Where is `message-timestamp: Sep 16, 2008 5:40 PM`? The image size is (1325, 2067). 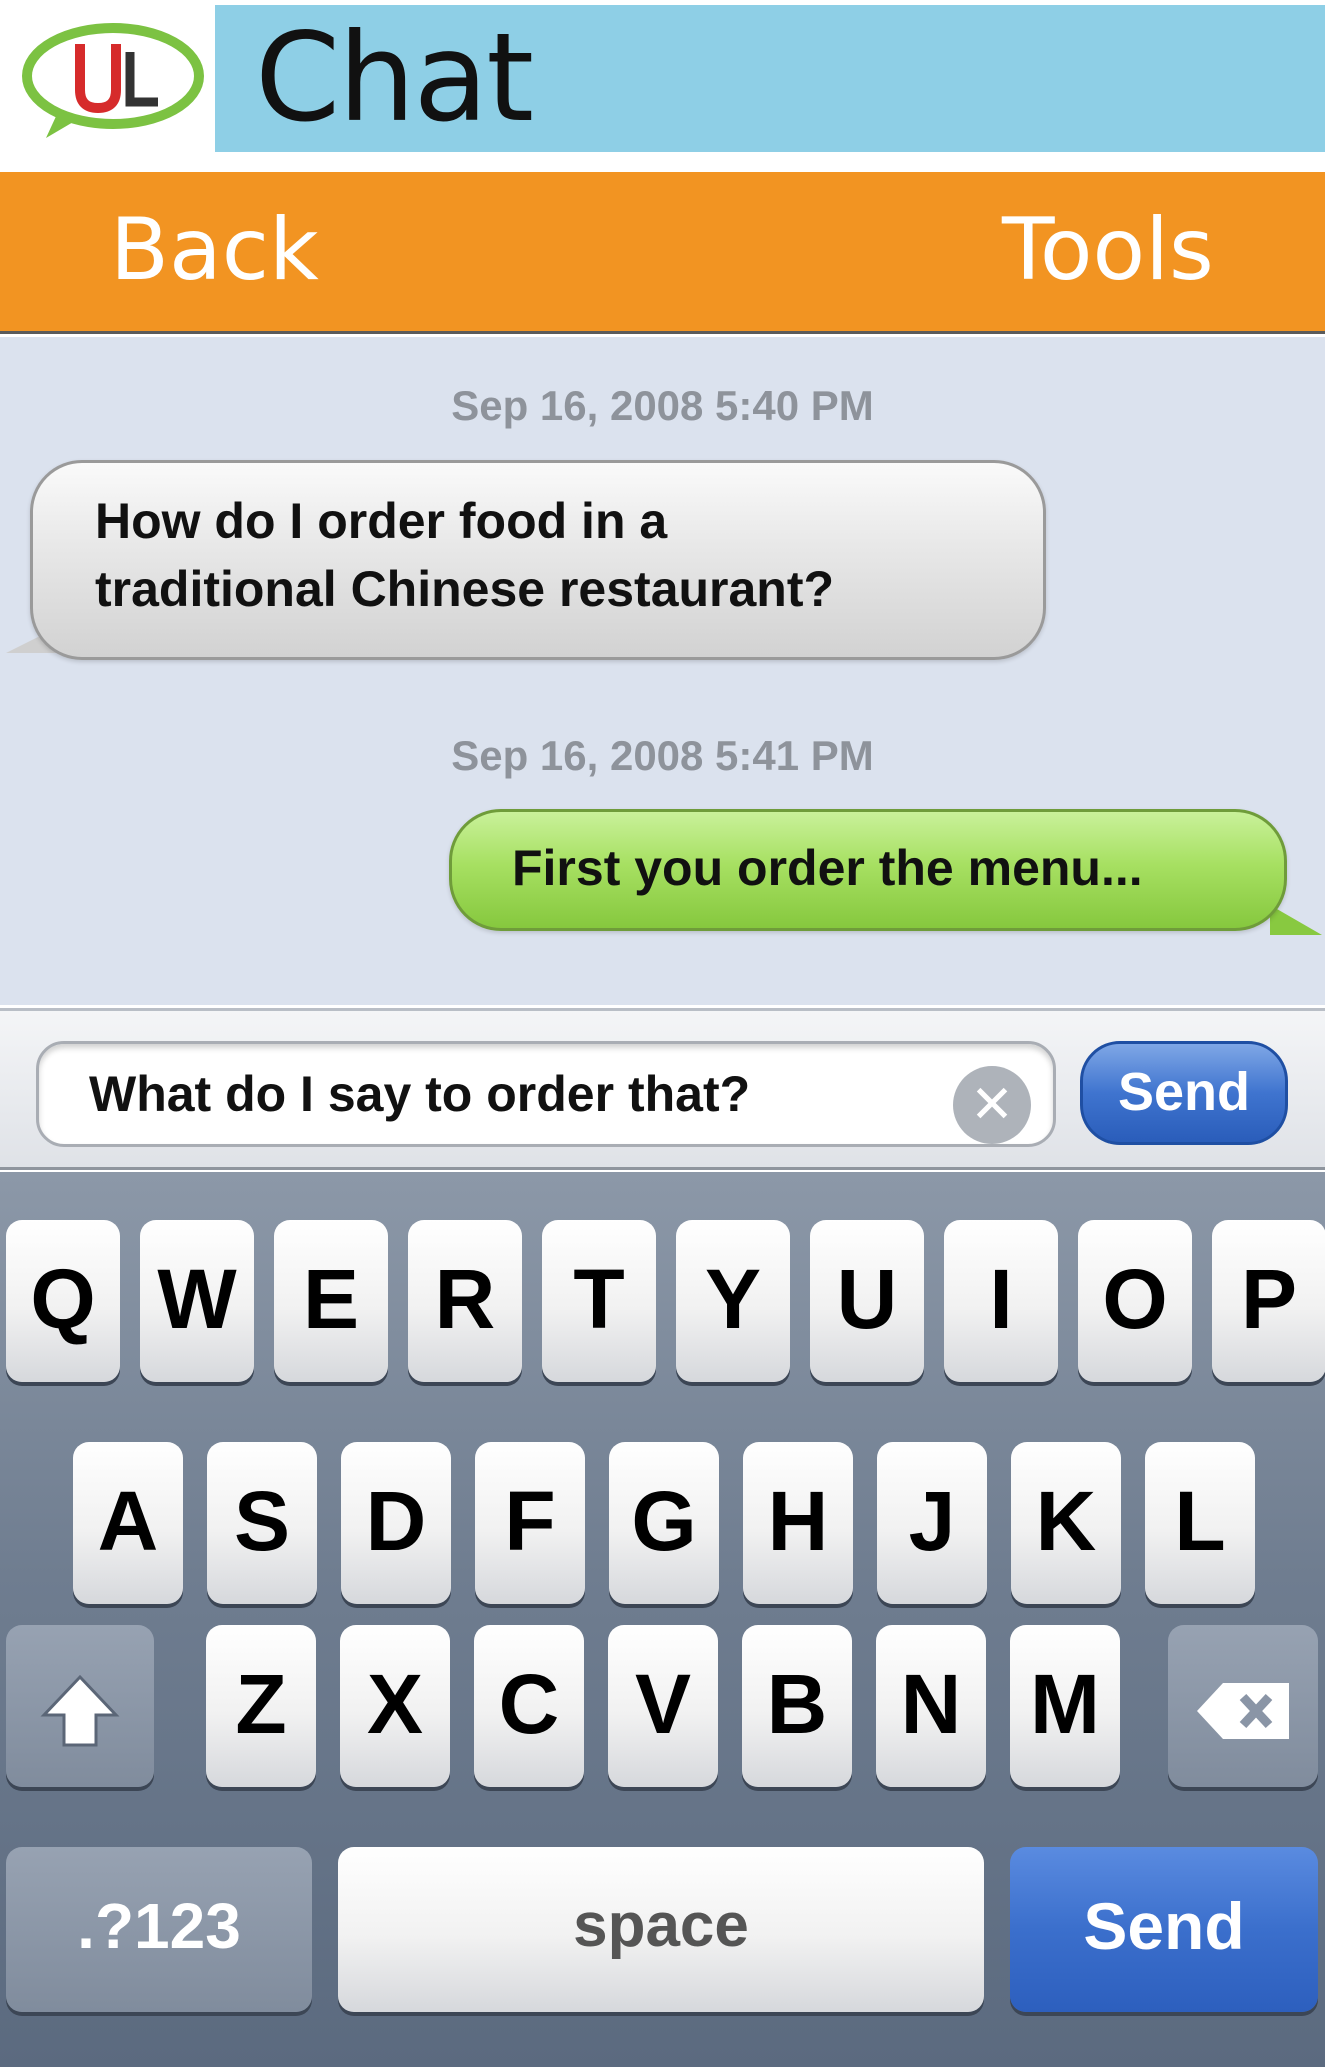
message-timestamp: Sep 16, 2008 5:40 PM is located at coordinates (662, 405).